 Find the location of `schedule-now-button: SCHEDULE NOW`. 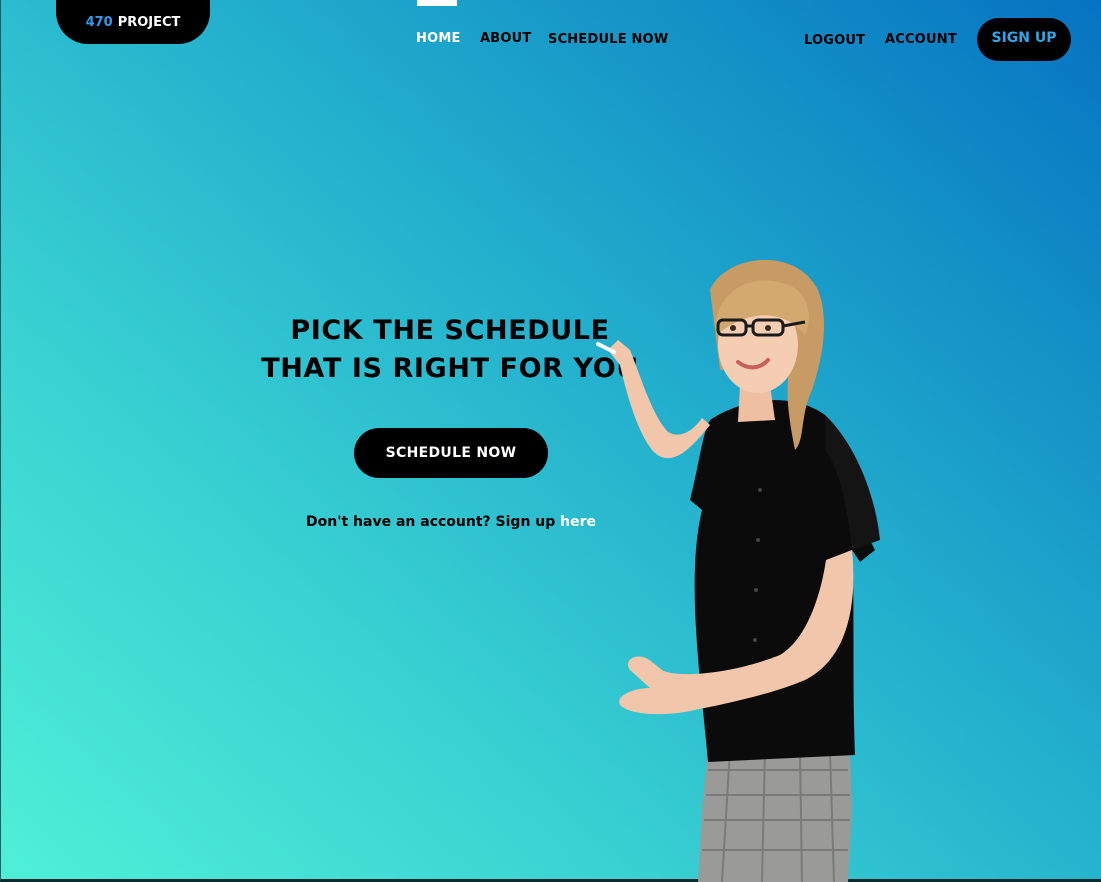

schedule-now-button: SCHEDULE NOW is located at coordinates (451, 453).